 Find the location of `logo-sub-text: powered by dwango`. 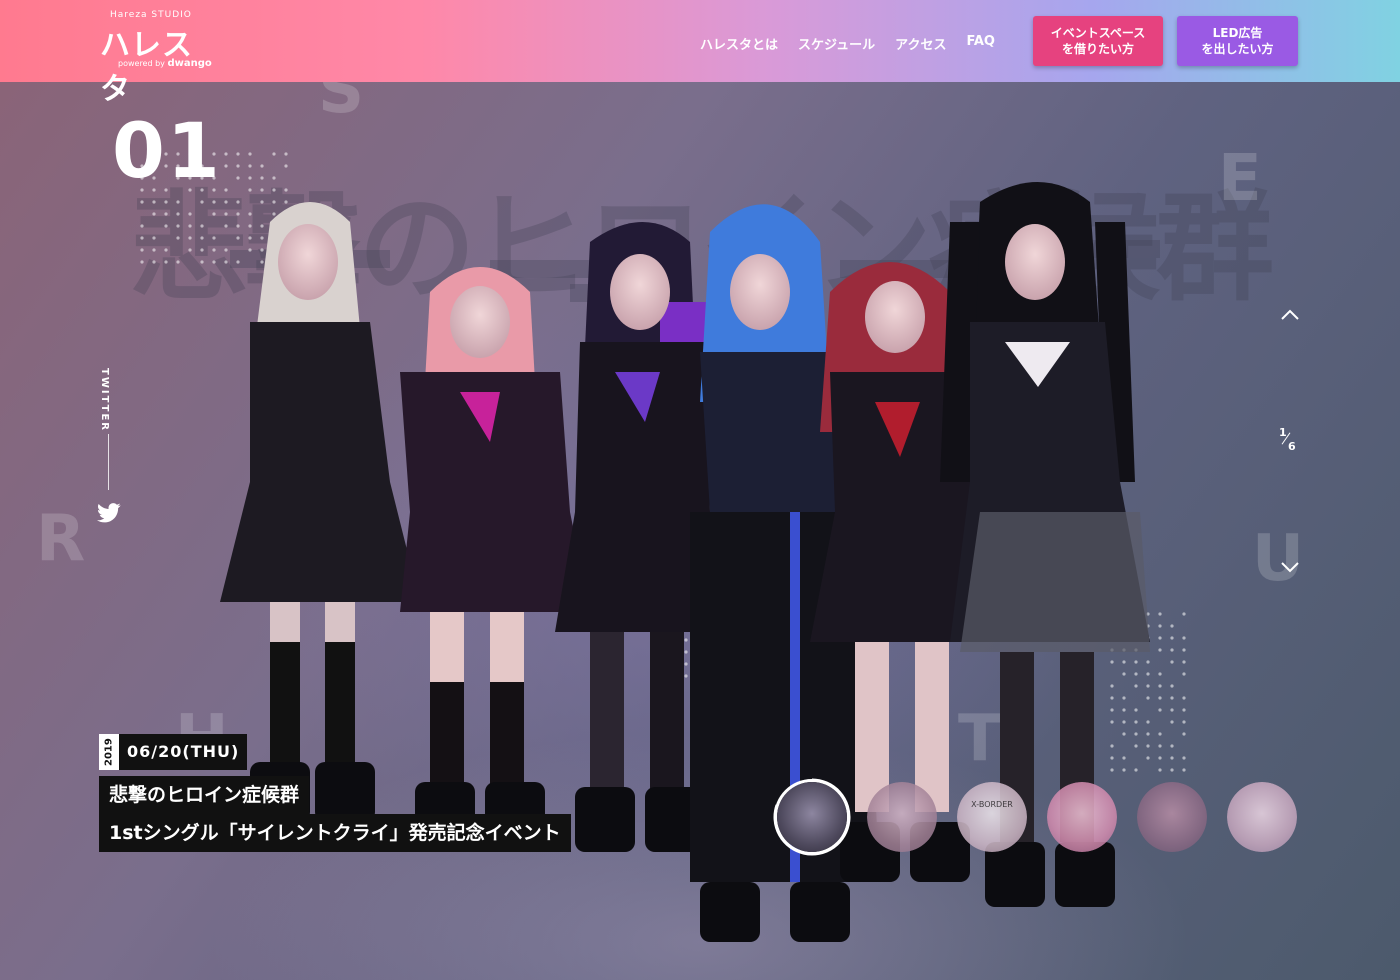

logo-sub-text: powered by dwango is located at coordinates (165, 63).